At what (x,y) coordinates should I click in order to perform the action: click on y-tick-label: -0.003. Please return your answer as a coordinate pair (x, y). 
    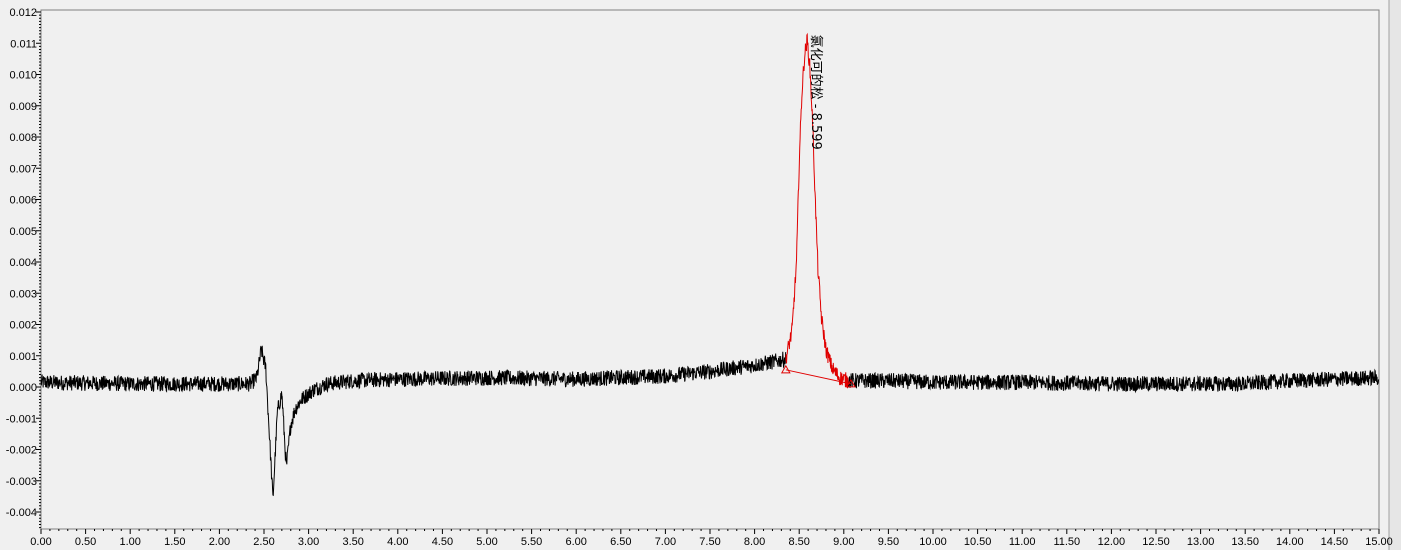
    Looking at the image, I should click on (21, 482).